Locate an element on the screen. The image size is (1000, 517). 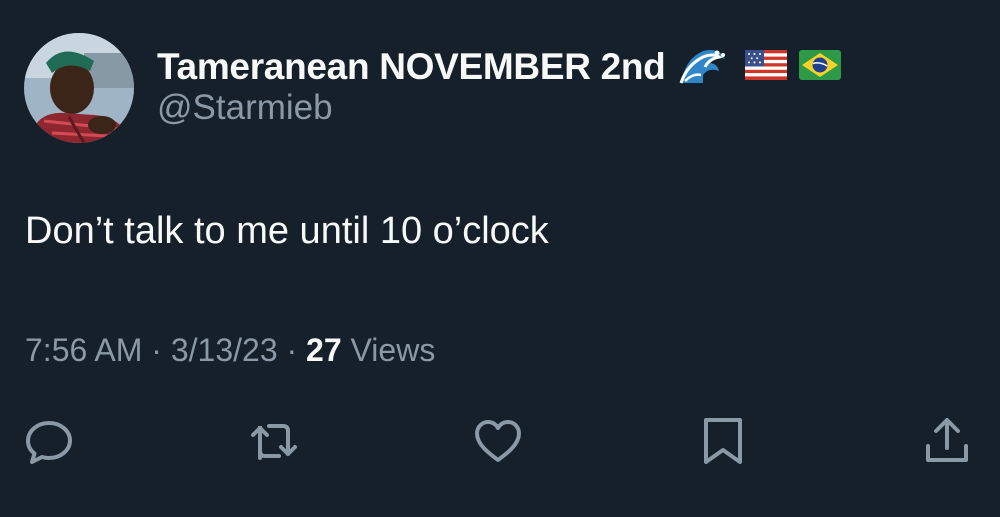
tweet-time: 7:56 AM is located at coordinates (83, 350).